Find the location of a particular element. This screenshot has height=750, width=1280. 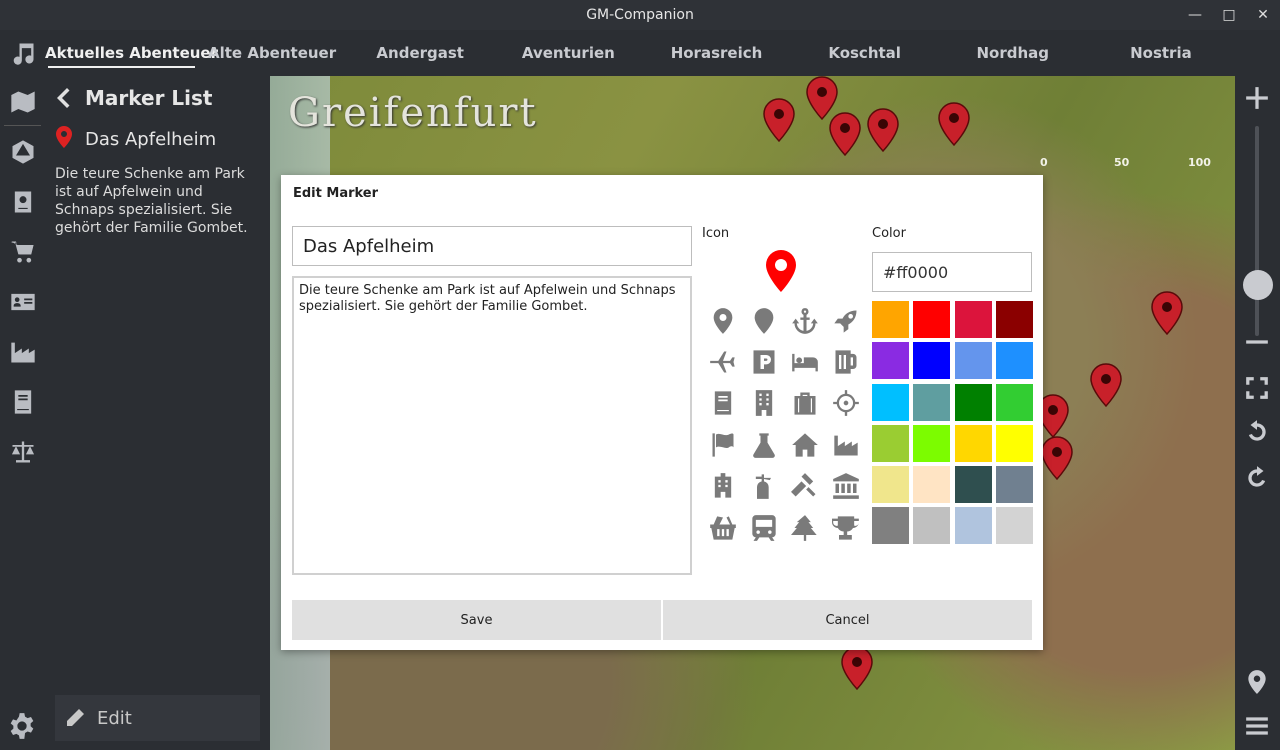

icon-grid is located at coordinates (784, 424).